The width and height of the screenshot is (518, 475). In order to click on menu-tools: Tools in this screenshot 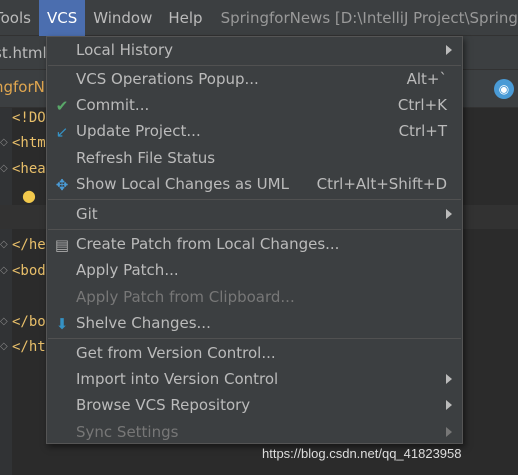, I will do `click(19, 18)`.